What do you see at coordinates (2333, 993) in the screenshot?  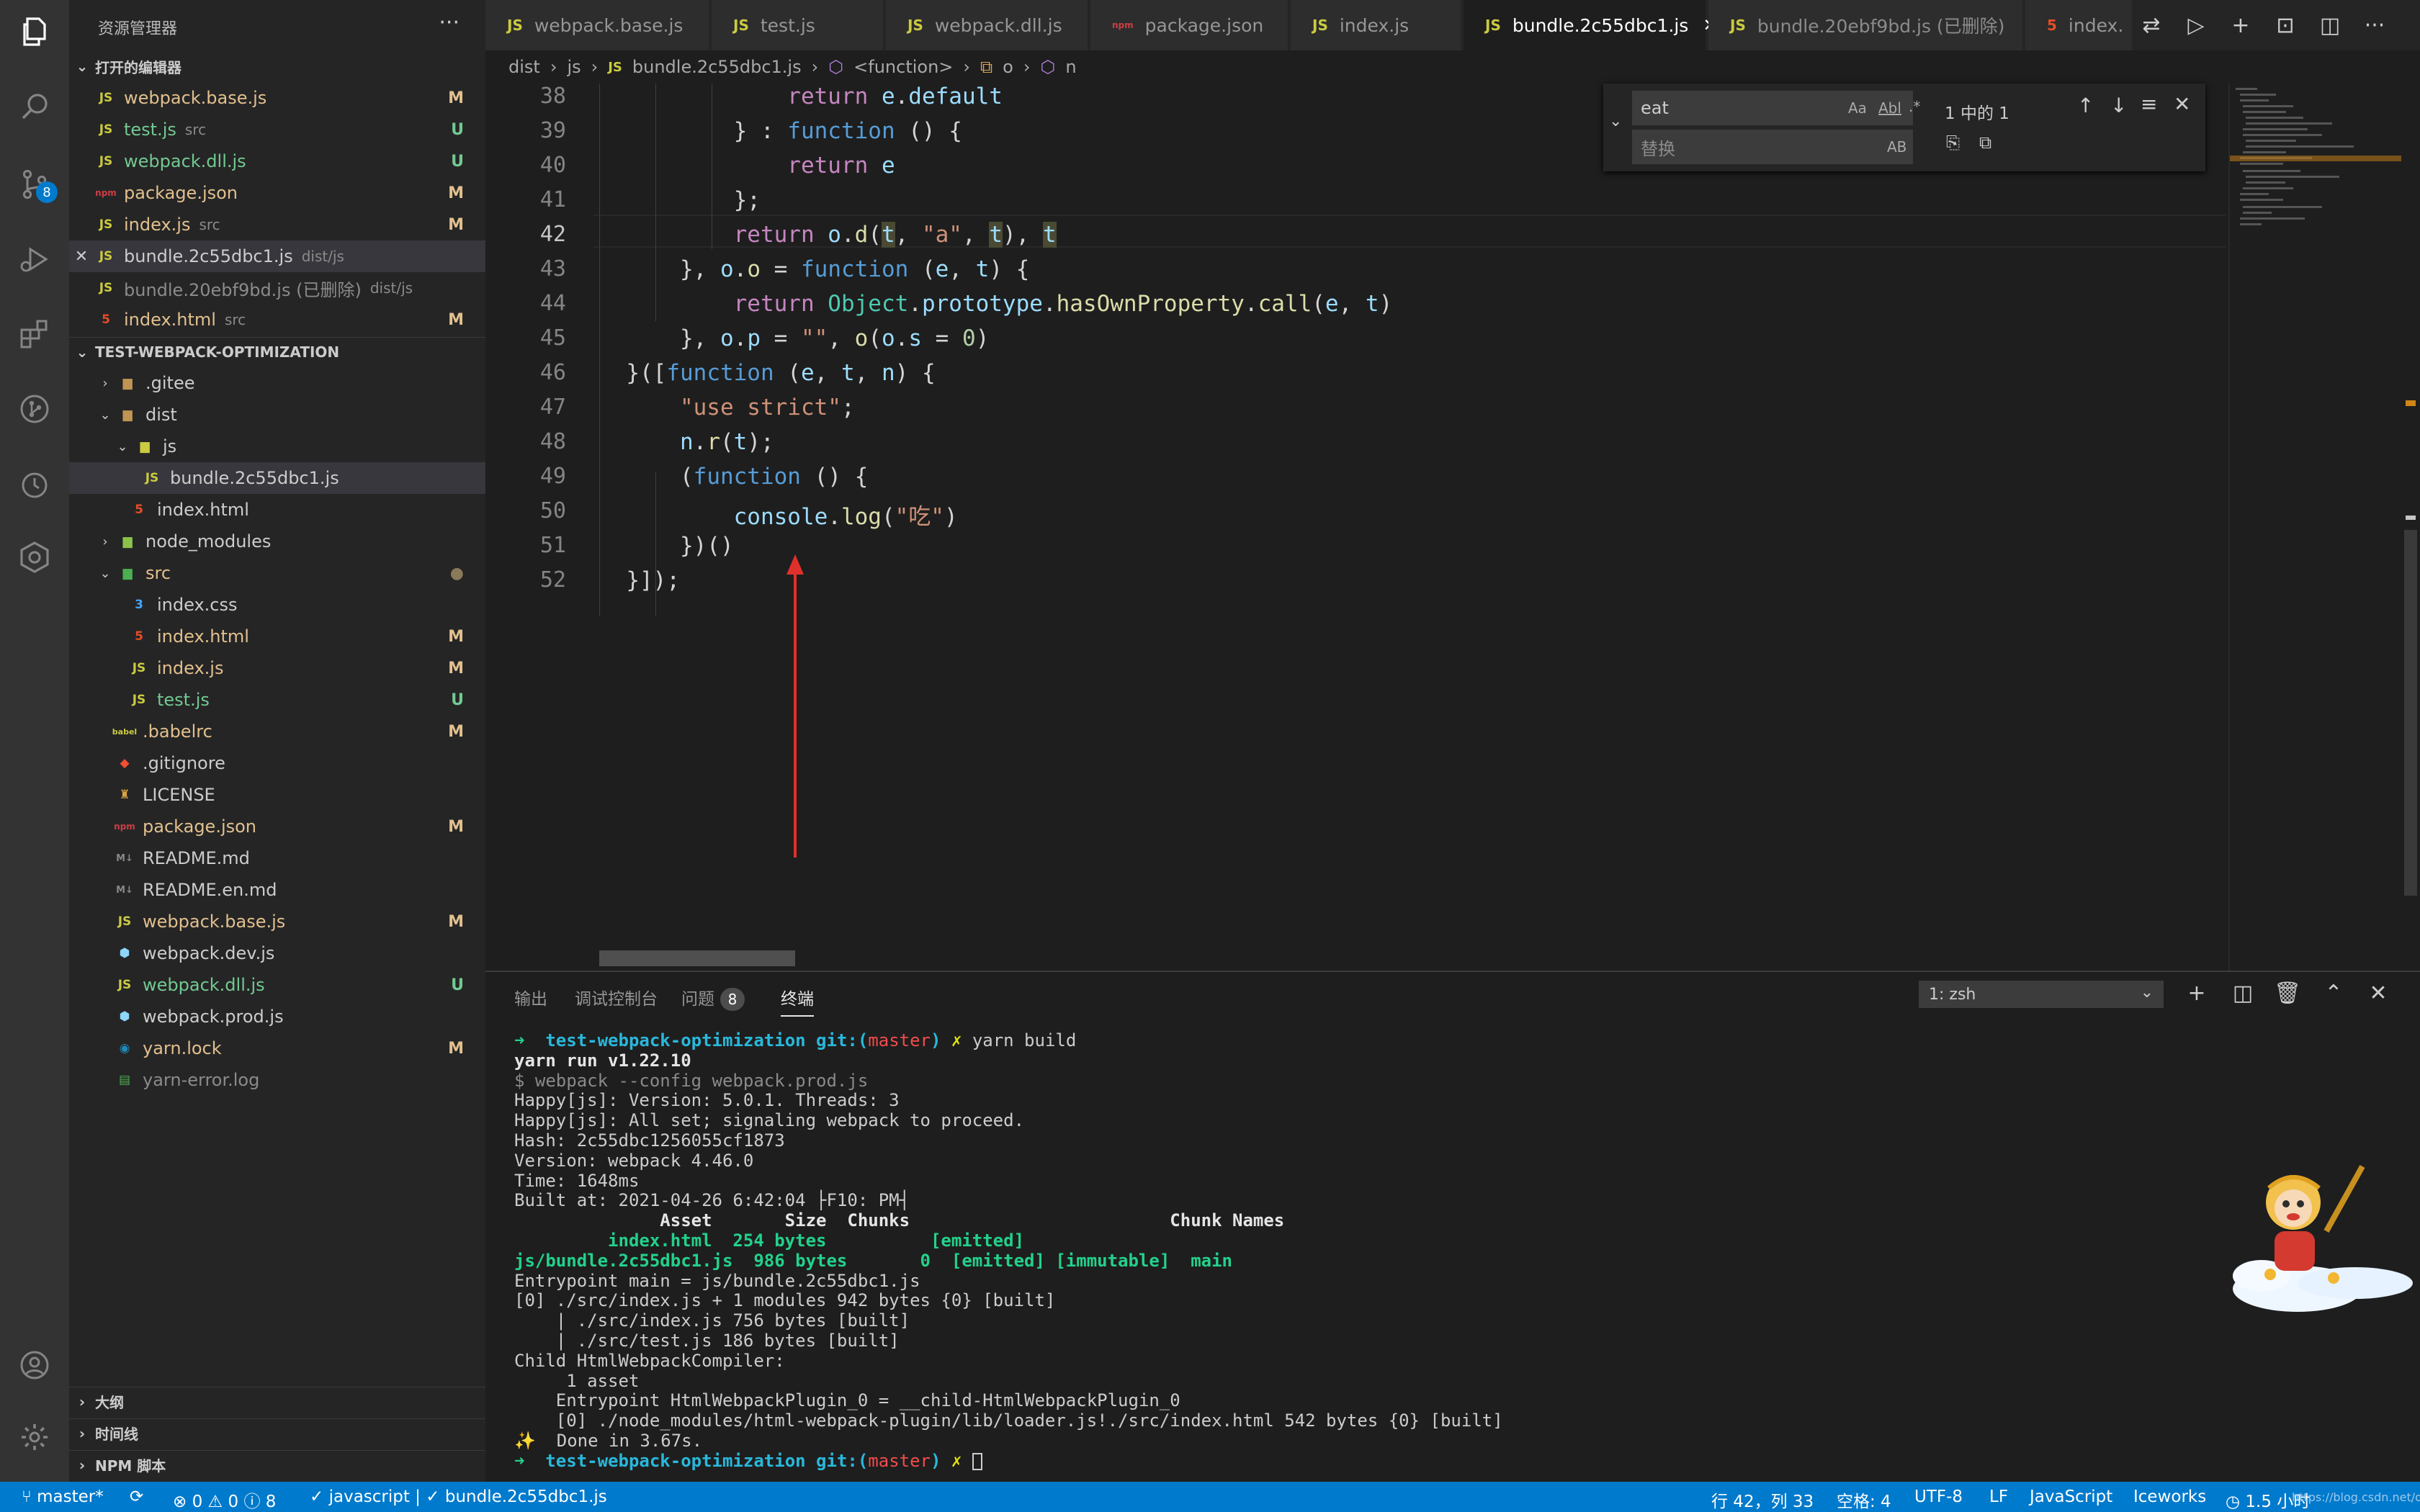 I see `maximize-panel-icon: ⌃` at bounding box center [2333, 993].